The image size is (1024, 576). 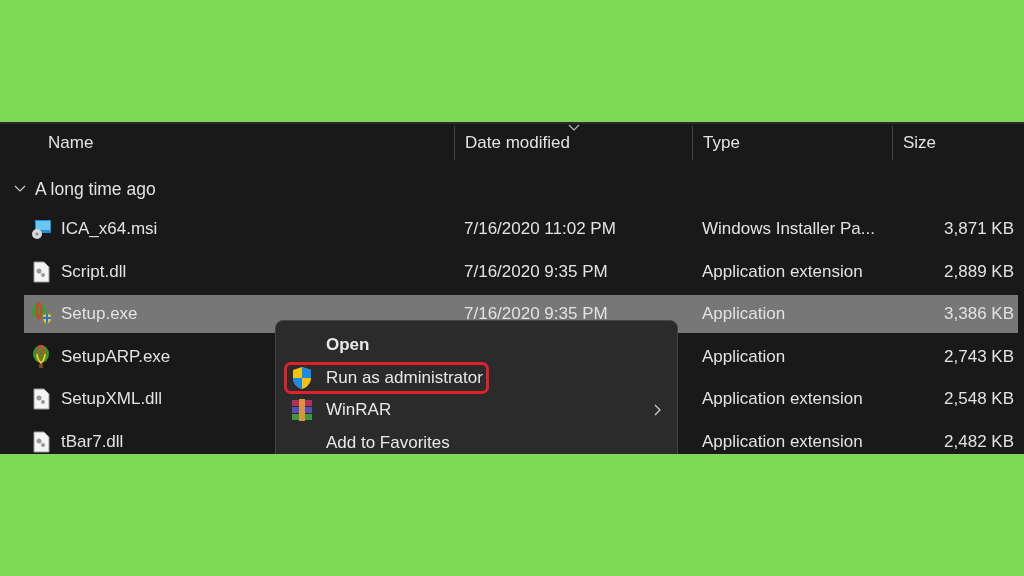 What do you see at coordinates (41, 356) in the screenshot?
I see `balloon-icon` at bounding box center [41, 356].